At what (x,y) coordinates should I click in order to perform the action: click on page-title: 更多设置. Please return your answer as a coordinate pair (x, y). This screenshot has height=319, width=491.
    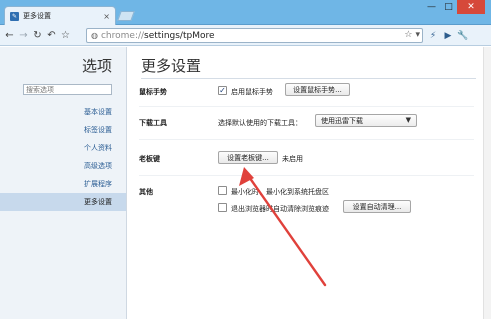
    Looking at the image, I should click on (171, 66).